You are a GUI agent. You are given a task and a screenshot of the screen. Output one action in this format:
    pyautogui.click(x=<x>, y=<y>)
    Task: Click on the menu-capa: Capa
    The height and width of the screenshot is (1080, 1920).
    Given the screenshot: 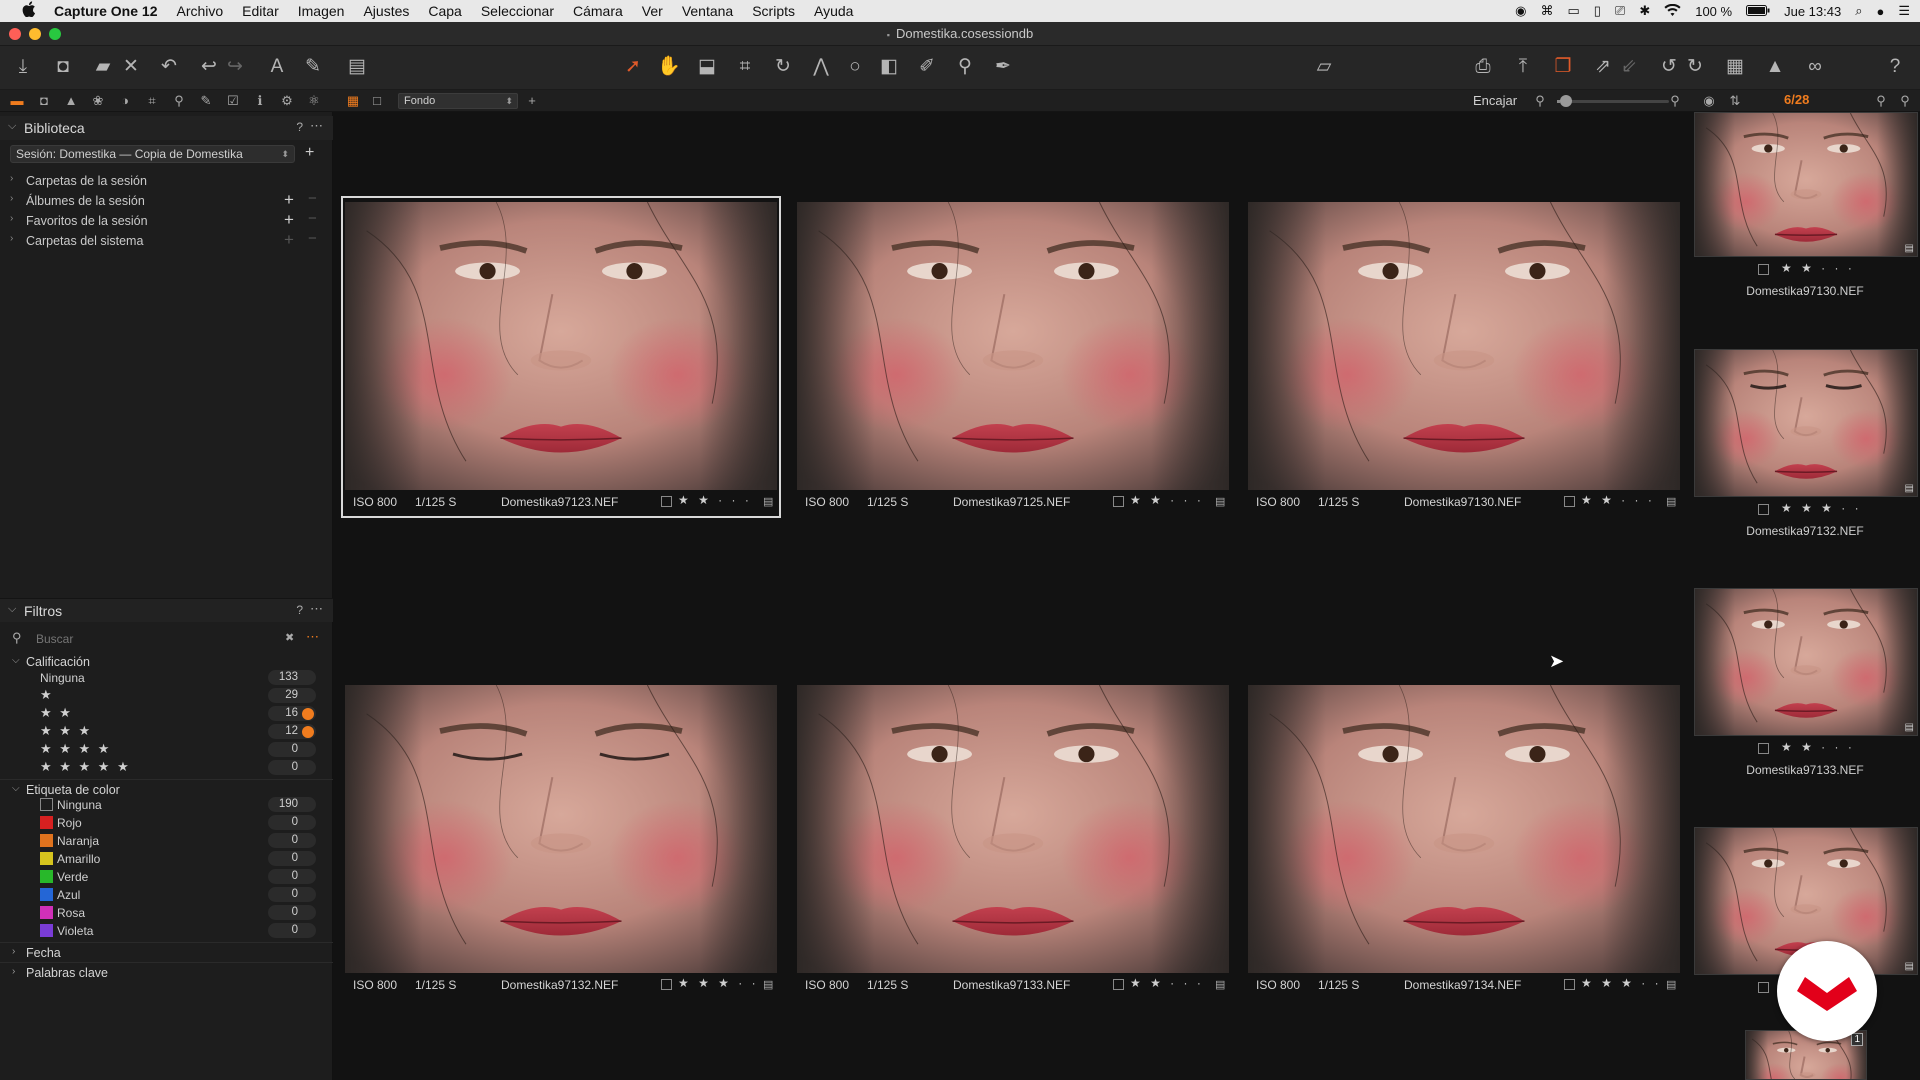 What is the action you would take?
    pyautogui.click(x=444, y=11)
    